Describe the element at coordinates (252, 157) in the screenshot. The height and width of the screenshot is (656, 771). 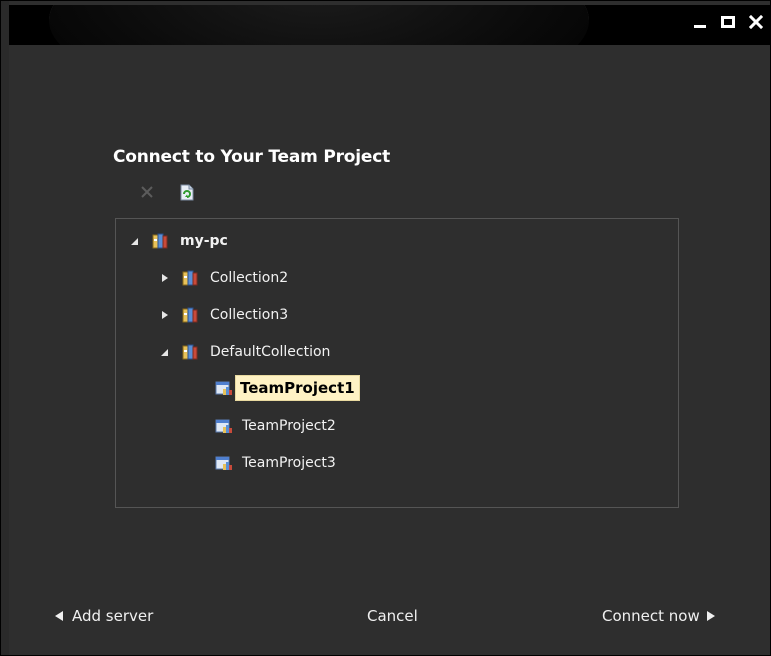
I see `dialog-heading: Connect to Your Team Project` at that location.